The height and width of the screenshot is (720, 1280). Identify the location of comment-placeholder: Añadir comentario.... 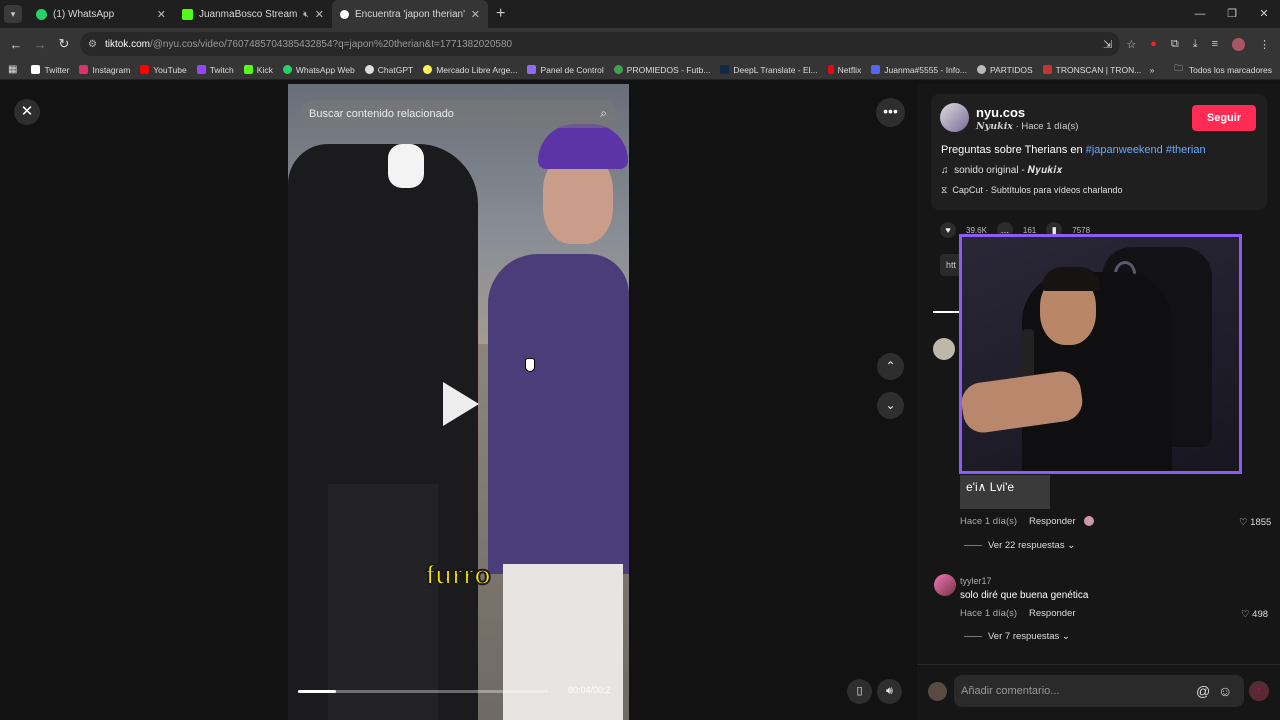
(1010, 691).